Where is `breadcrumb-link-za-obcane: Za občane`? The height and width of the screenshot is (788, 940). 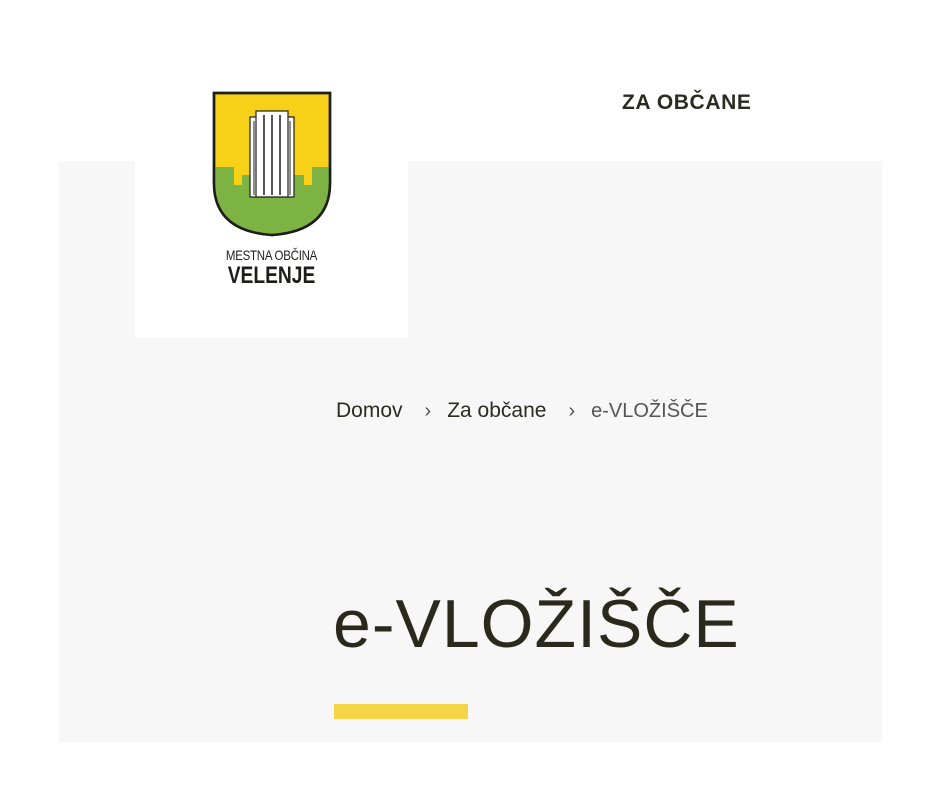
breadcrumb-link-za-obcane: Za občane is located at coordinates (496, 411).